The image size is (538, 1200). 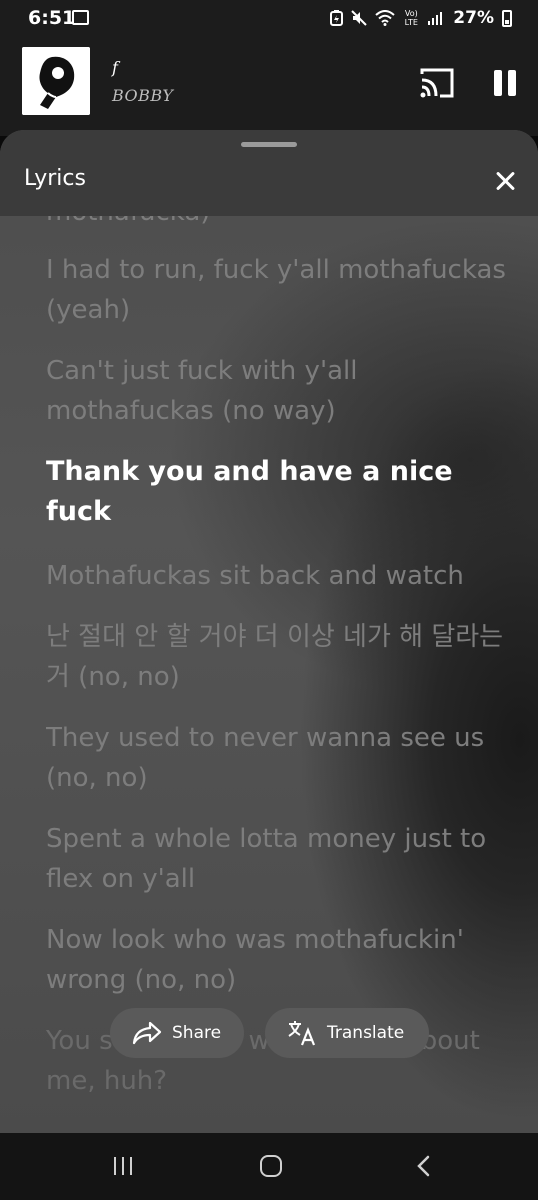 I want to click on track-title: f, so click(x=115, y=67).